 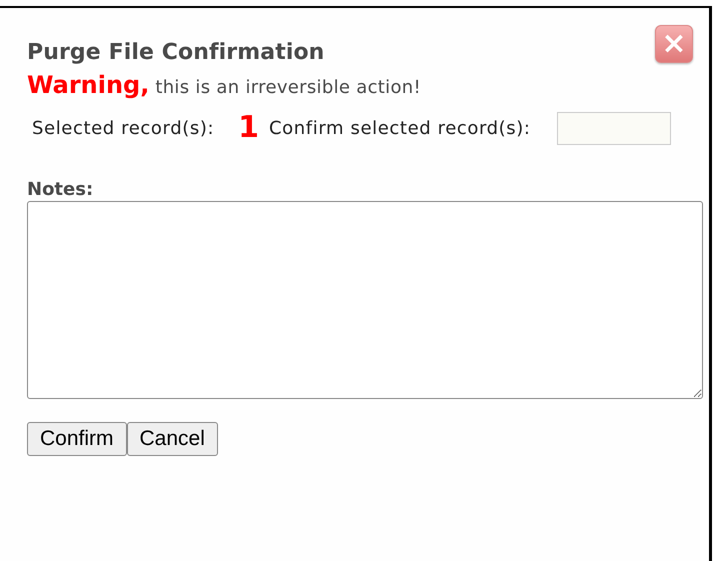 What do you see at coordinates (175, 52) in the screenshot?
I see `dialog-title: Purge File Confirmation` at bounding box center [175, 52].